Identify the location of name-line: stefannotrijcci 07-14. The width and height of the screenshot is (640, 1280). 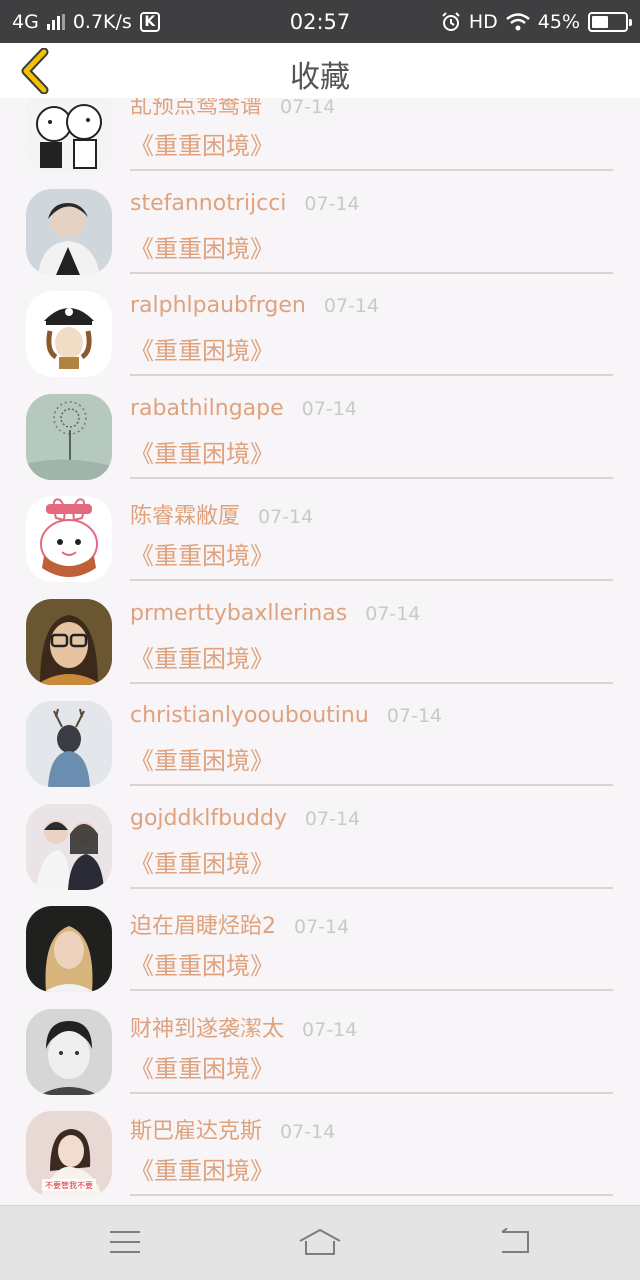
(245, 203).